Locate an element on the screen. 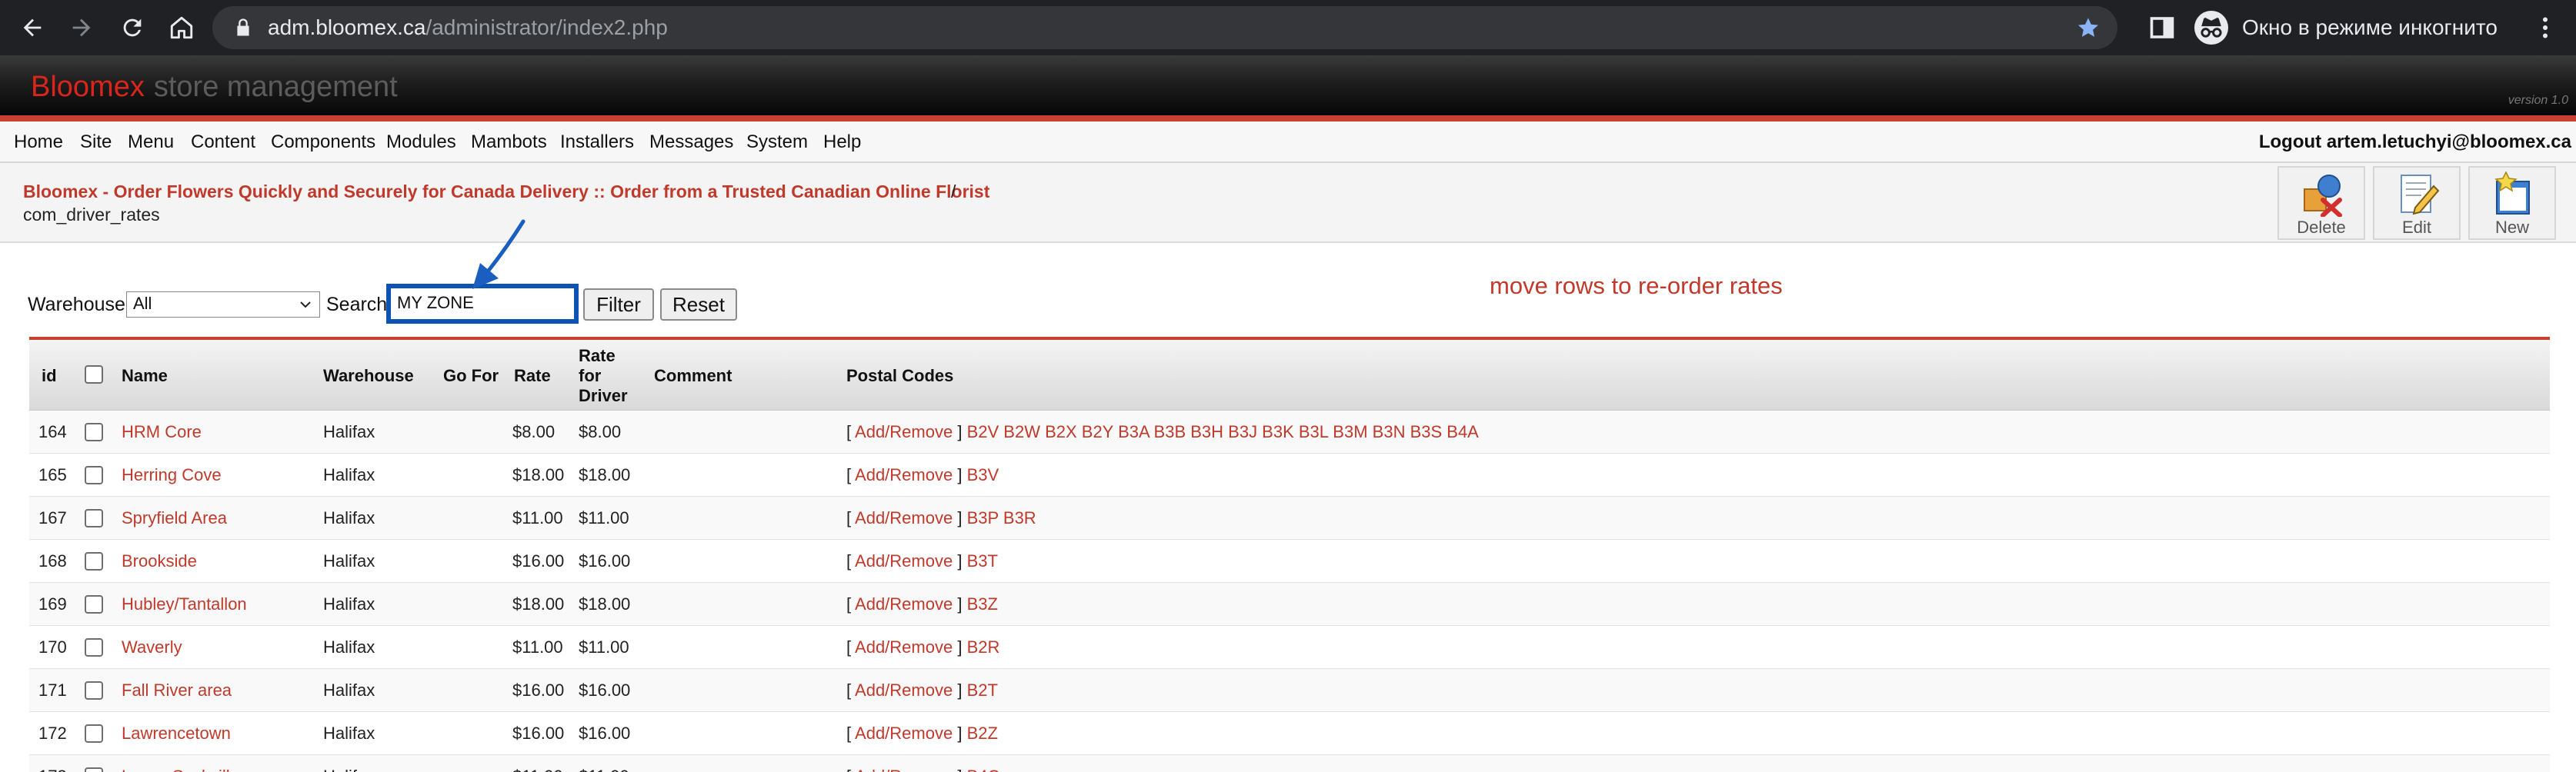 The image size is (2576, 772). side-panel-icon is located at coordinates (2162, 28).